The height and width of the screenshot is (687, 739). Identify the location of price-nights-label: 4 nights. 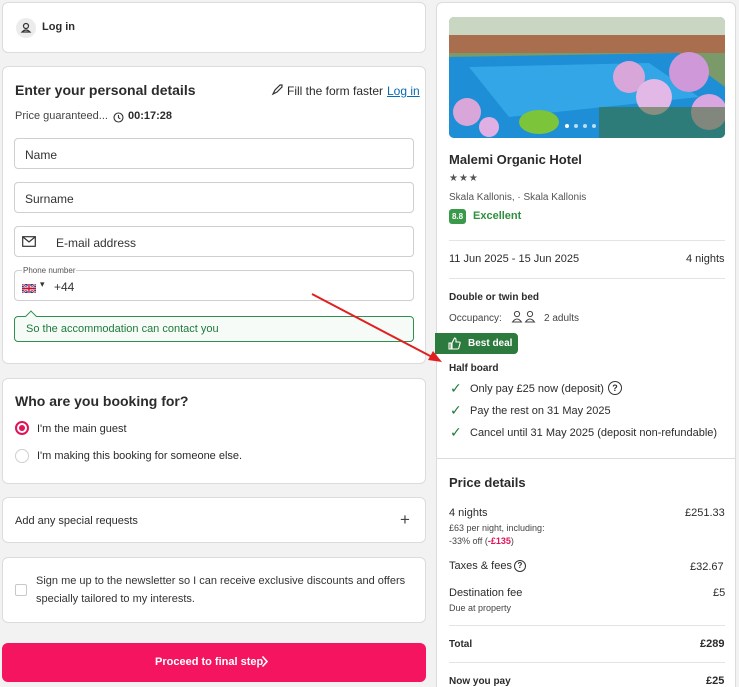
(468, 513).